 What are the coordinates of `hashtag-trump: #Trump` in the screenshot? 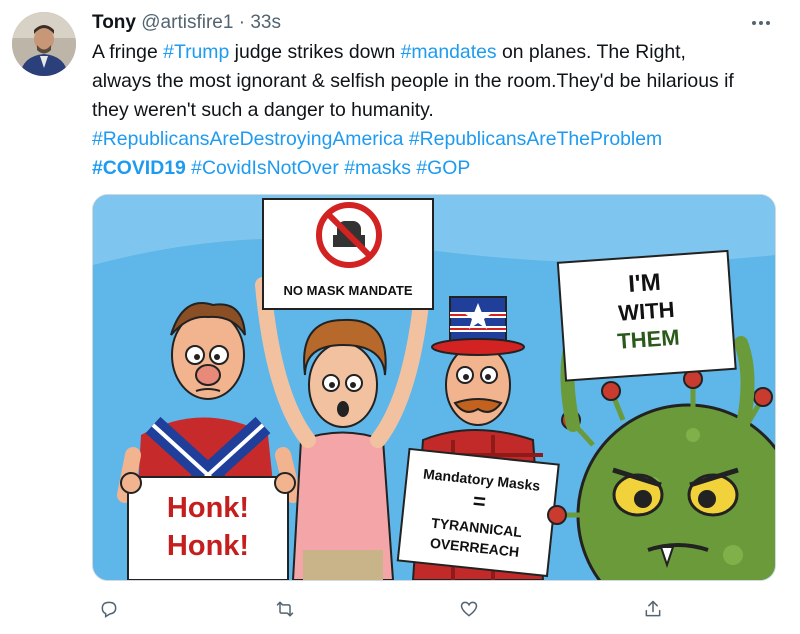 It's located at (196, 52).